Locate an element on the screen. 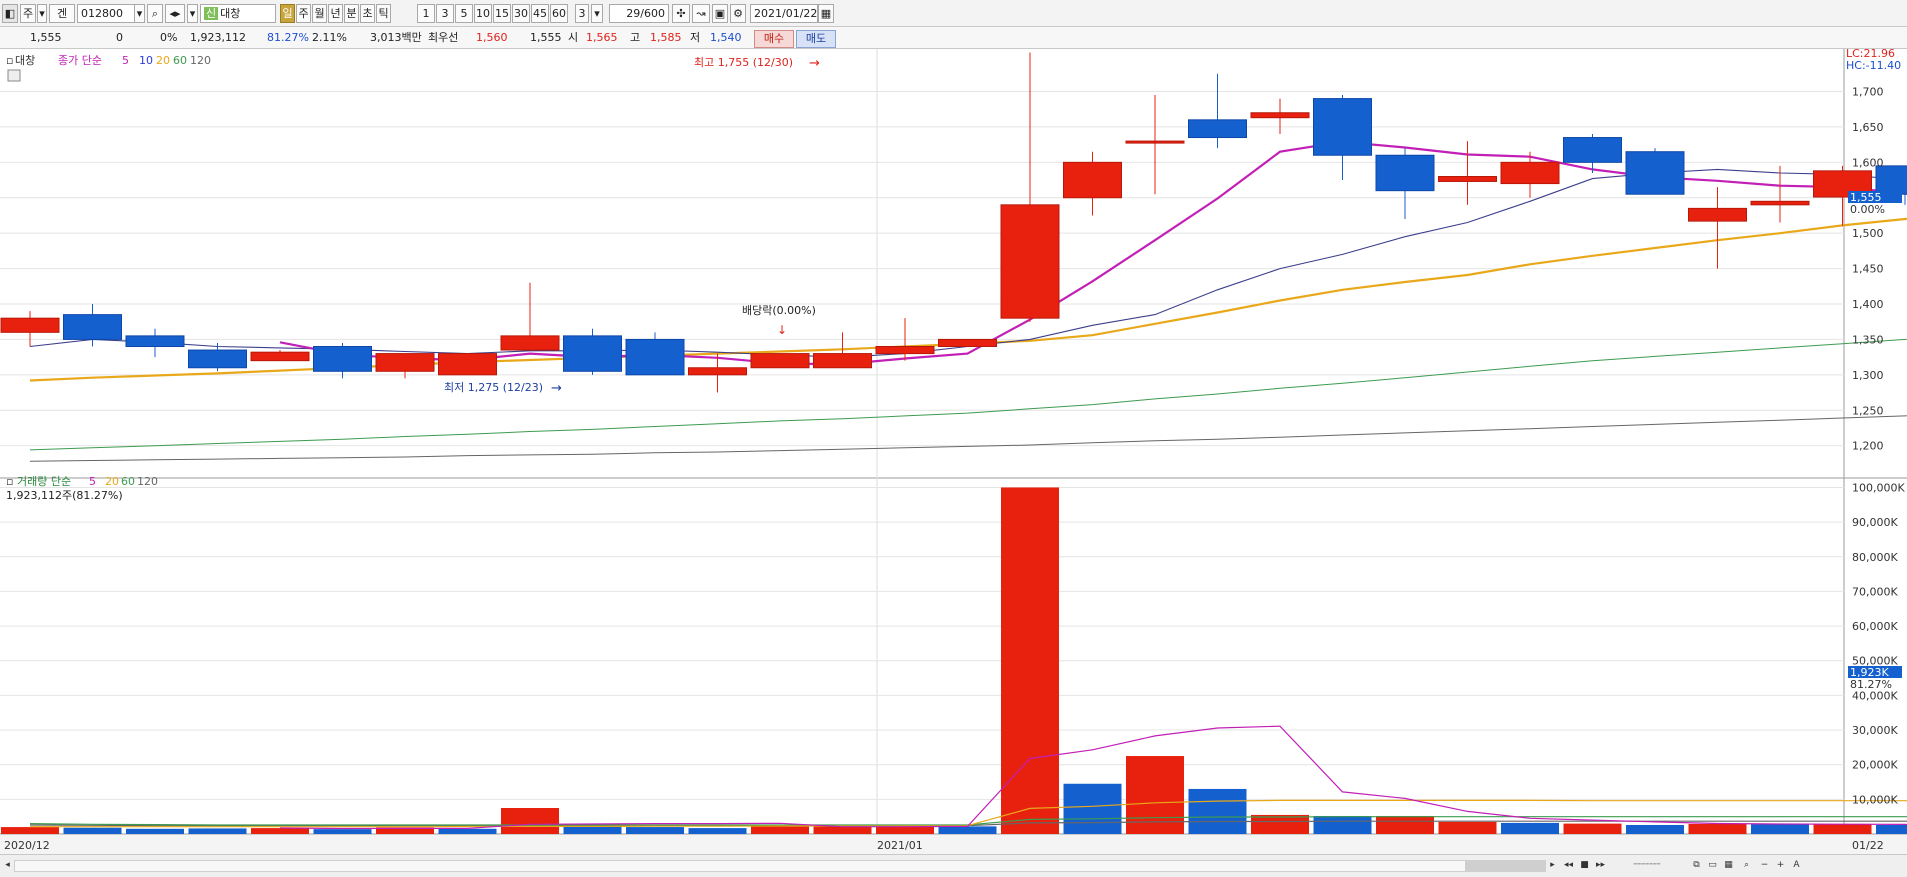  price-tick-label: 1,500 is located at coordinates (1868, 233).